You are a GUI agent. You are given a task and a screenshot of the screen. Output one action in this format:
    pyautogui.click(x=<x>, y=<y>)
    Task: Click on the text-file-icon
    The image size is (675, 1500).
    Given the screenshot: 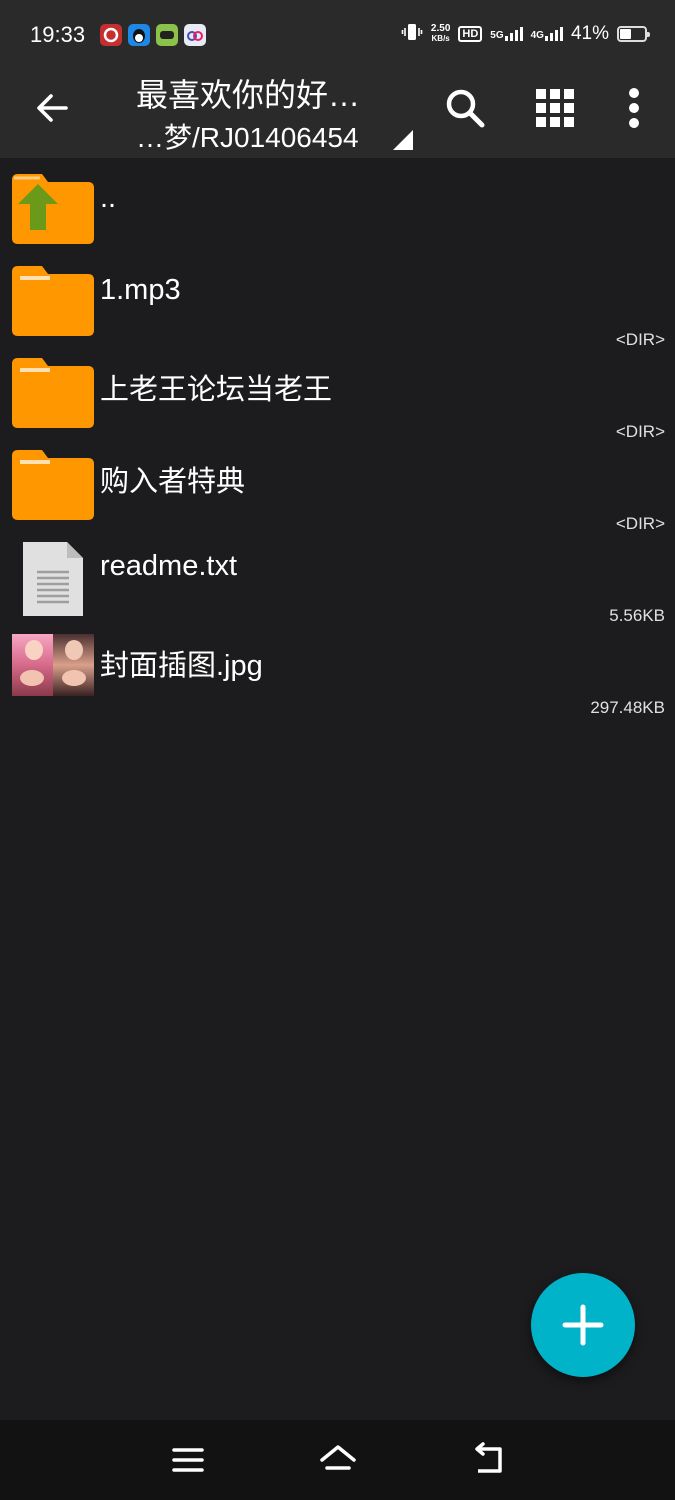 What is the action you would take?
    pyautogui.click(x=53, y=579)
    